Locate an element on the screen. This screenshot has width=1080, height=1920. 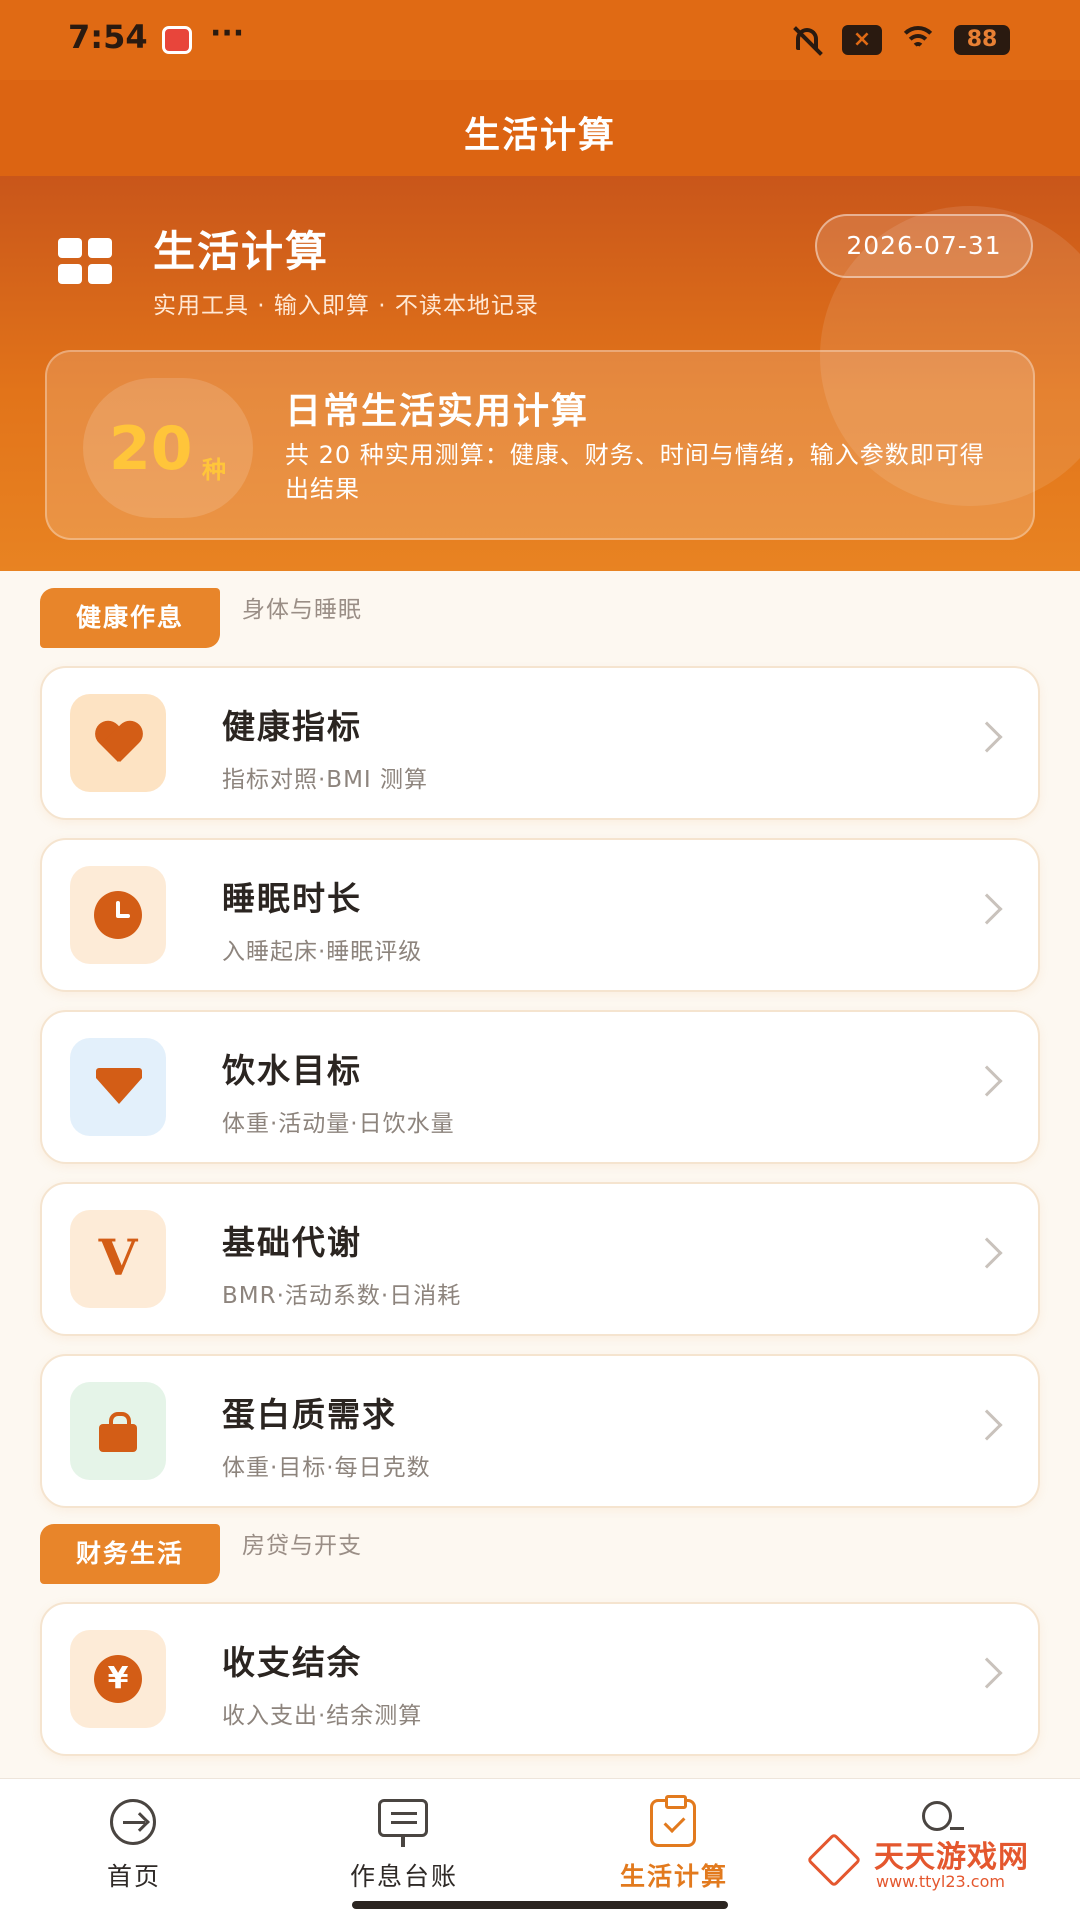
nav-tab-schedule-ledger: 作息台账 is located at coordinates (404, 1852).